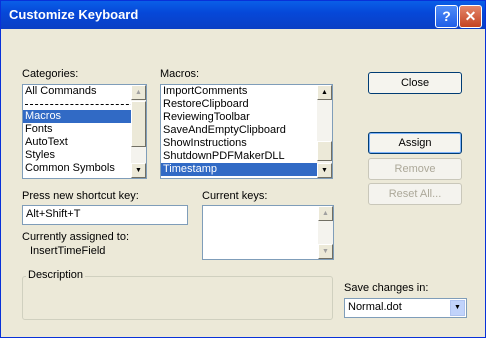  I want to click on macros-label-text: Macros:, so click(180, 74).